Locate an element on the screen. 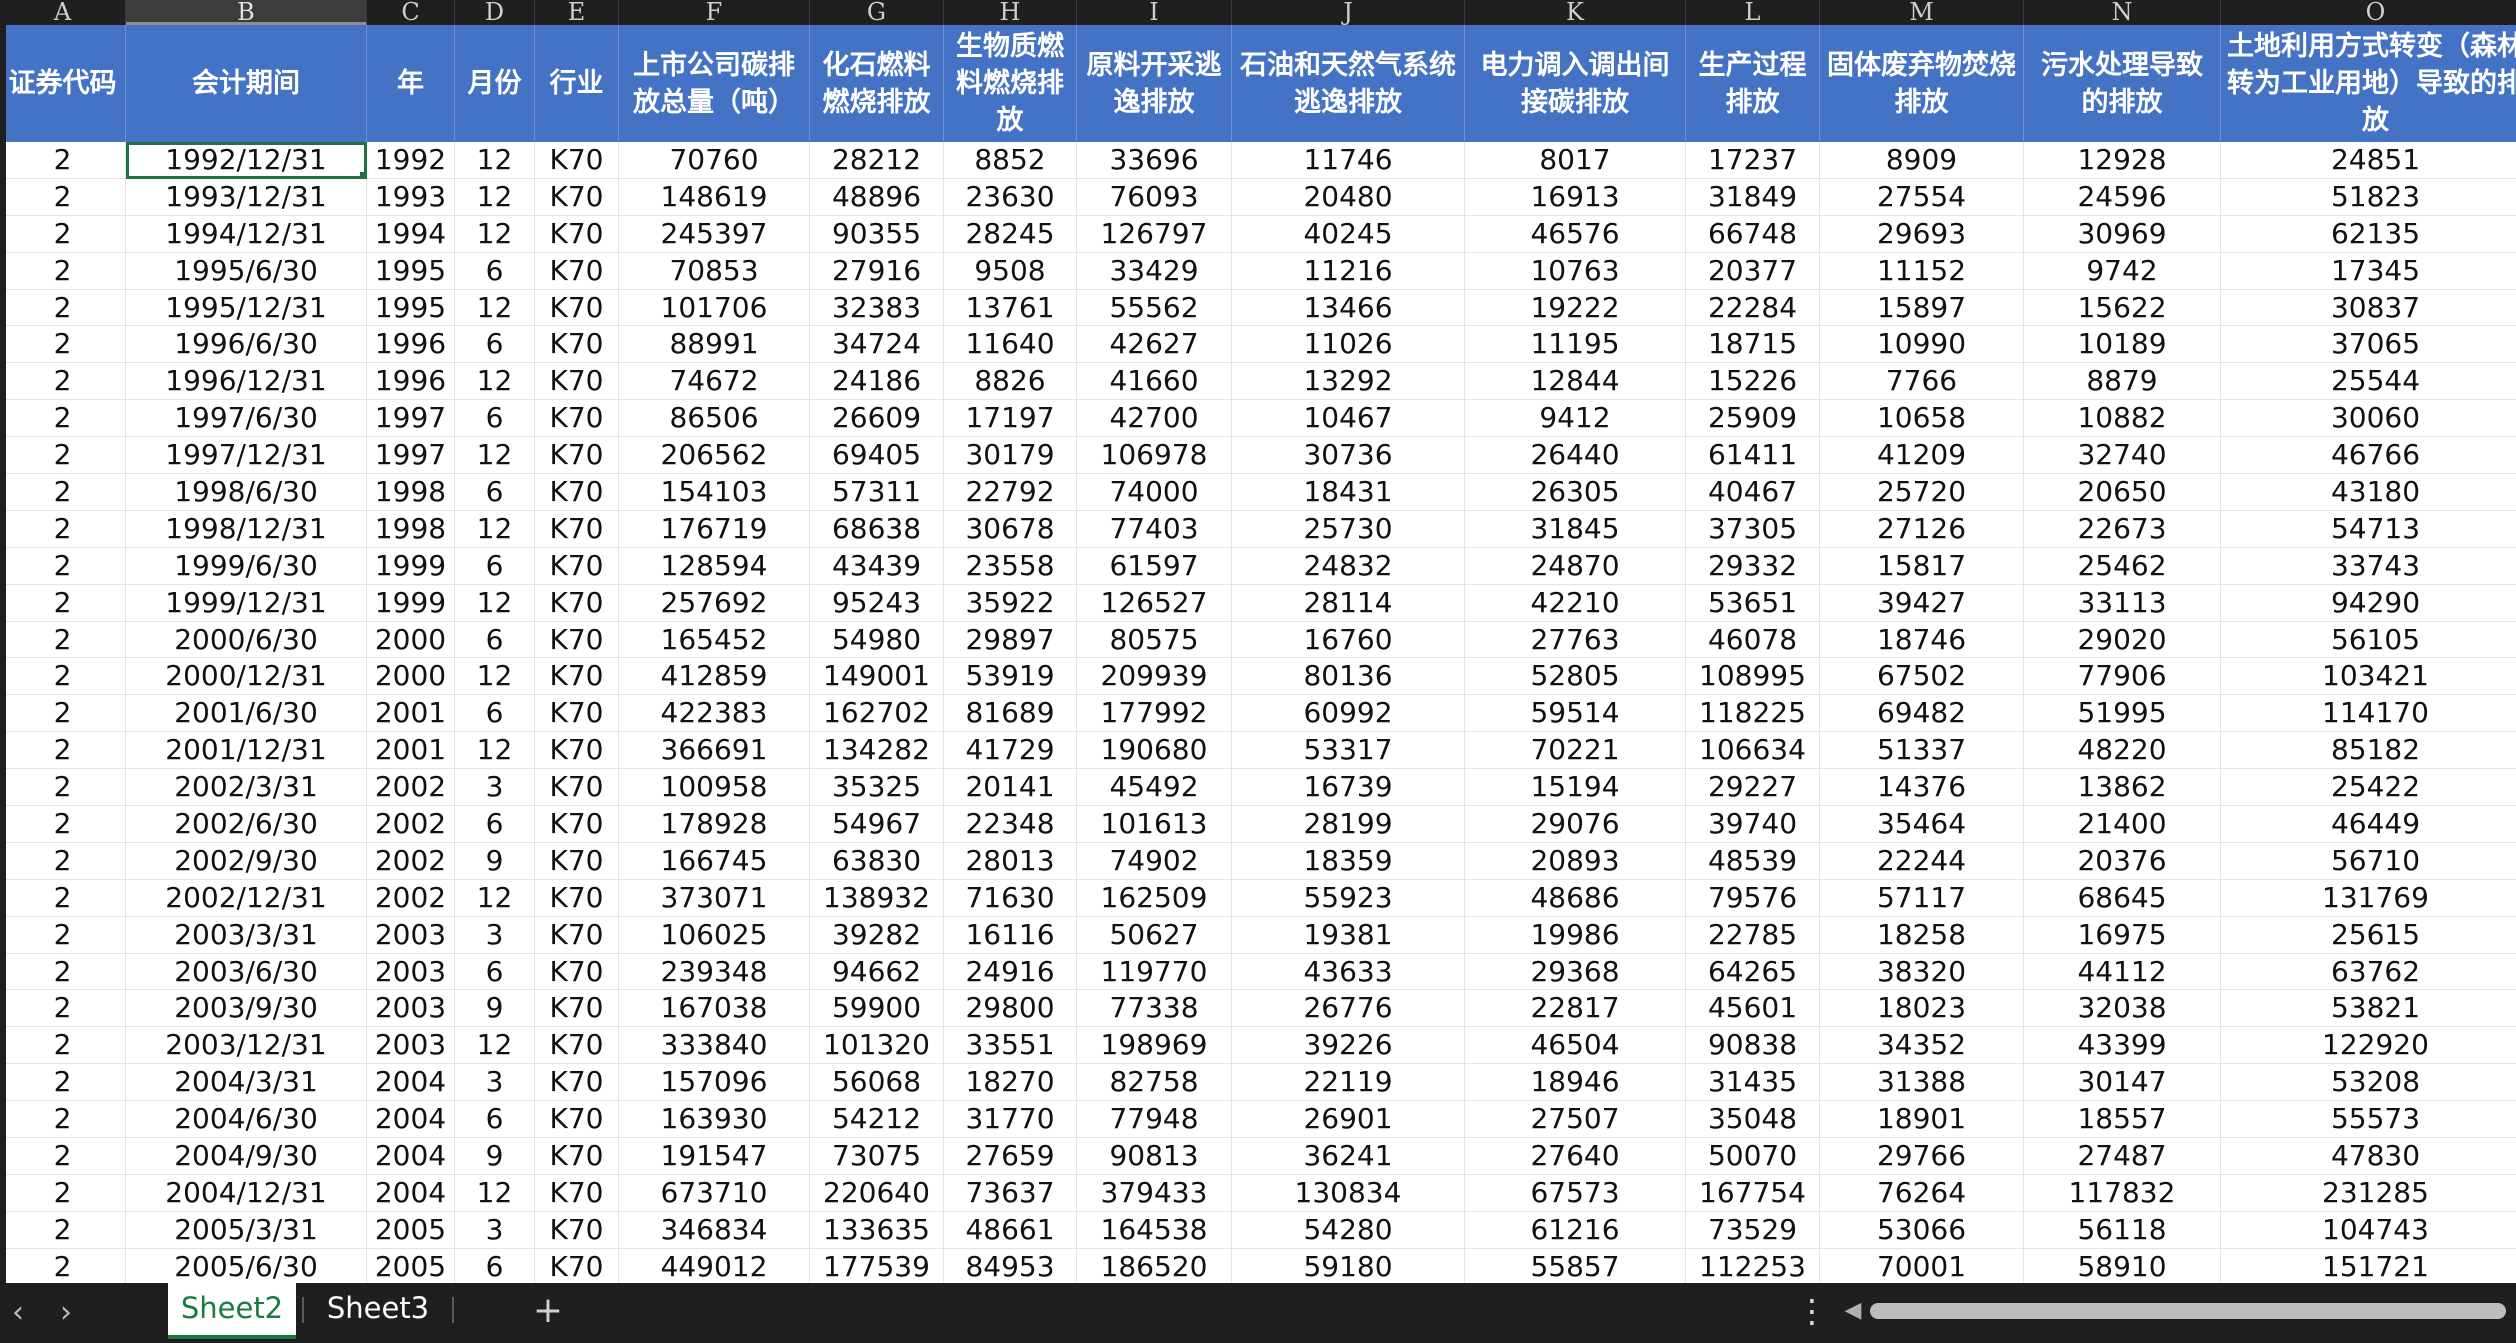 The height and width of the screenshot is (1343, 2516). table-cell: 412859 is located at coordinates (714, 677).